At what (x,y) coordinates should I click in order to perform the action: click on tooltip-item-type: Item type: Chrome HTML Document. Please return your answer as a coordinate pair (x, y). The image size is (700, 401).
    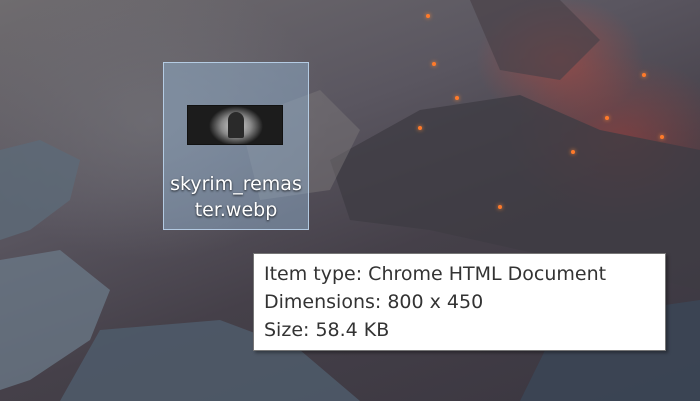
    Looking at the image, I should click on (435, 274).